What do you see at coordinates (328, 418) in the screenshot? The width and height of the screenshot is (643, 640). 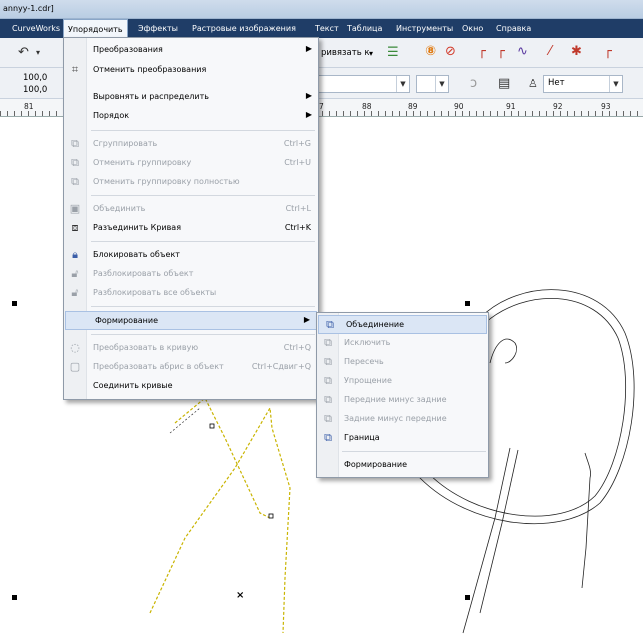 I see `back-minus-front-icon: ⧉` at bounding box center [328, 418].